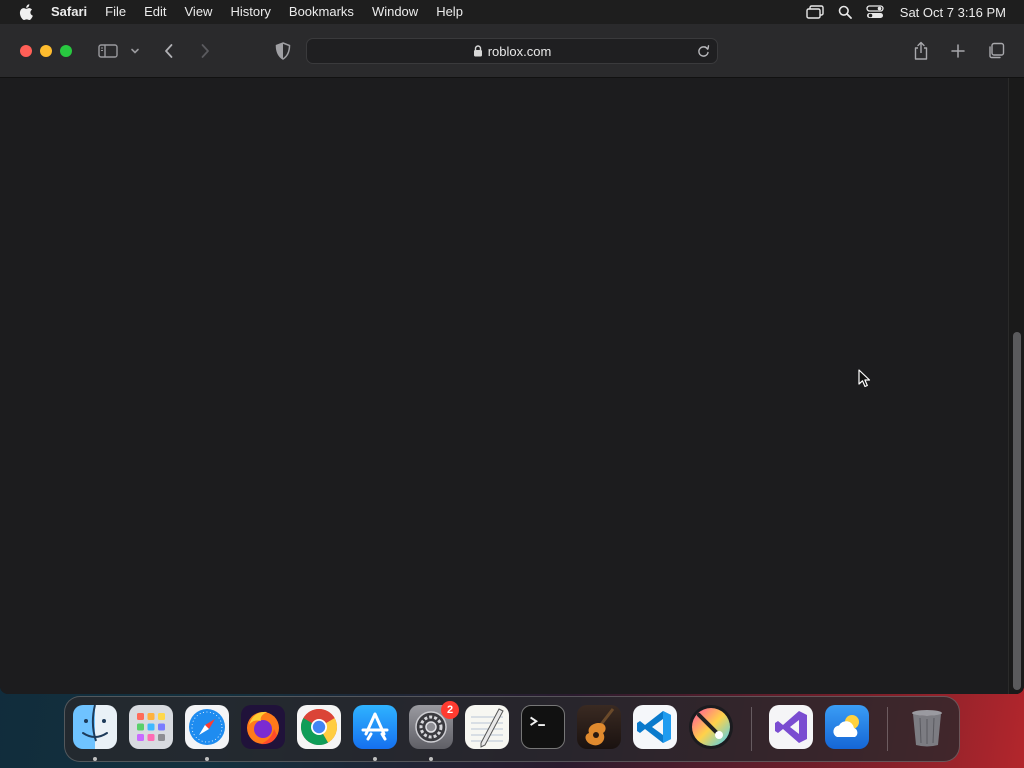 This screenshot has height=768, width=1024. What do you see at coordinates (66, 51) in the screenshot?
I see `zoom-window-button` at bounding box center [66, 51].